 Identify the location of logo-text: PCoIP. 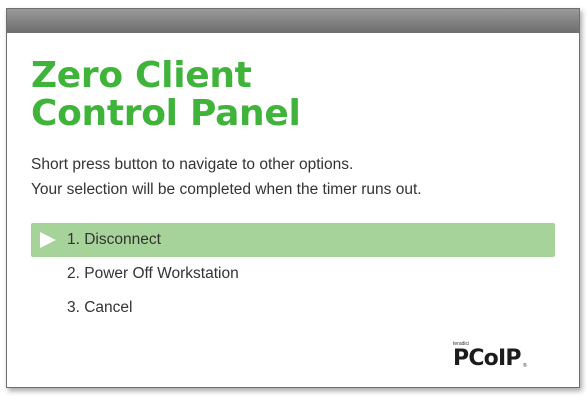
(487, 358).